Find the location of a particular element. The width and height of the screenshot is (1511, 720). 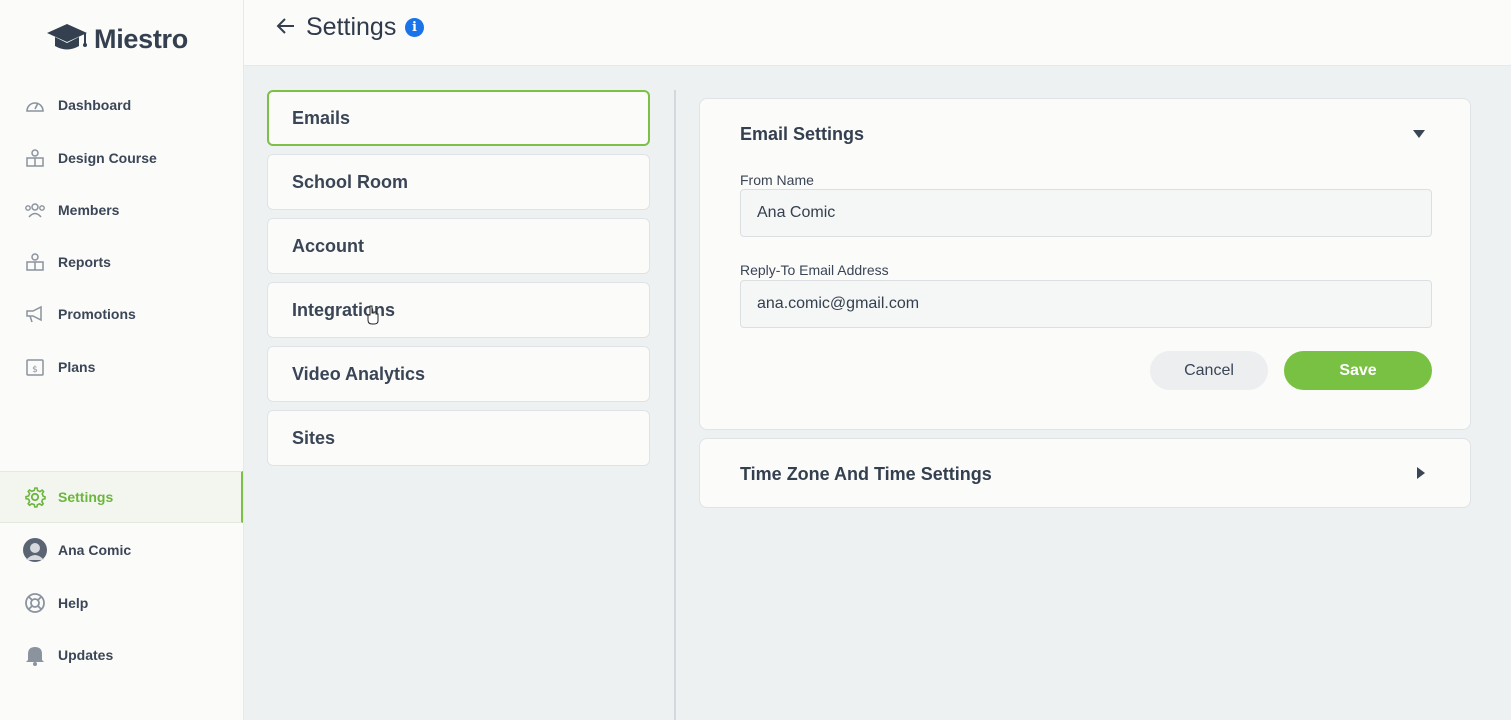

logo-text: Miestro is located at coordinates (141, 38).